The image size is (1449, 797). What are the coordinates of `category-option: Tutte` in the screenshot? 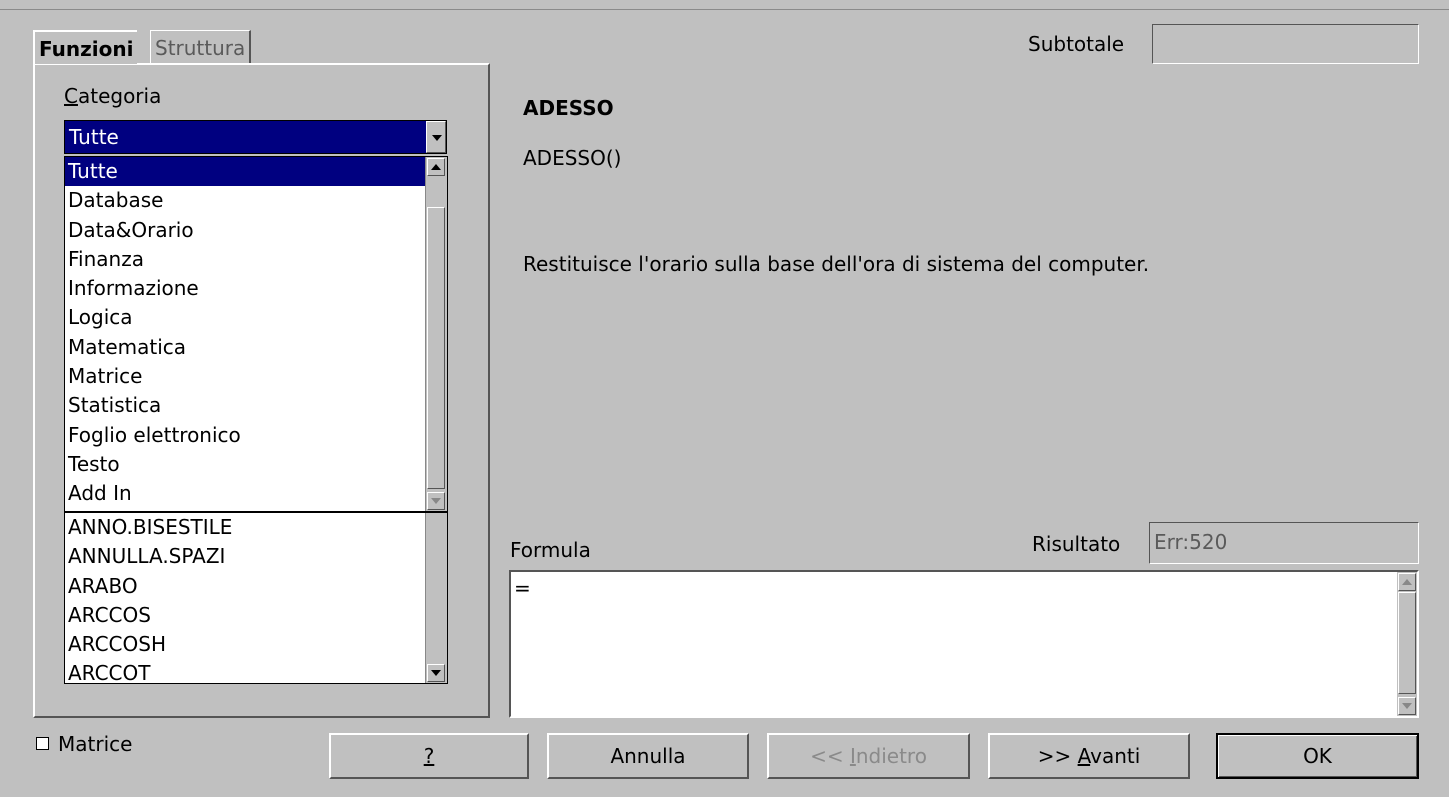 It's located at (245, 172).